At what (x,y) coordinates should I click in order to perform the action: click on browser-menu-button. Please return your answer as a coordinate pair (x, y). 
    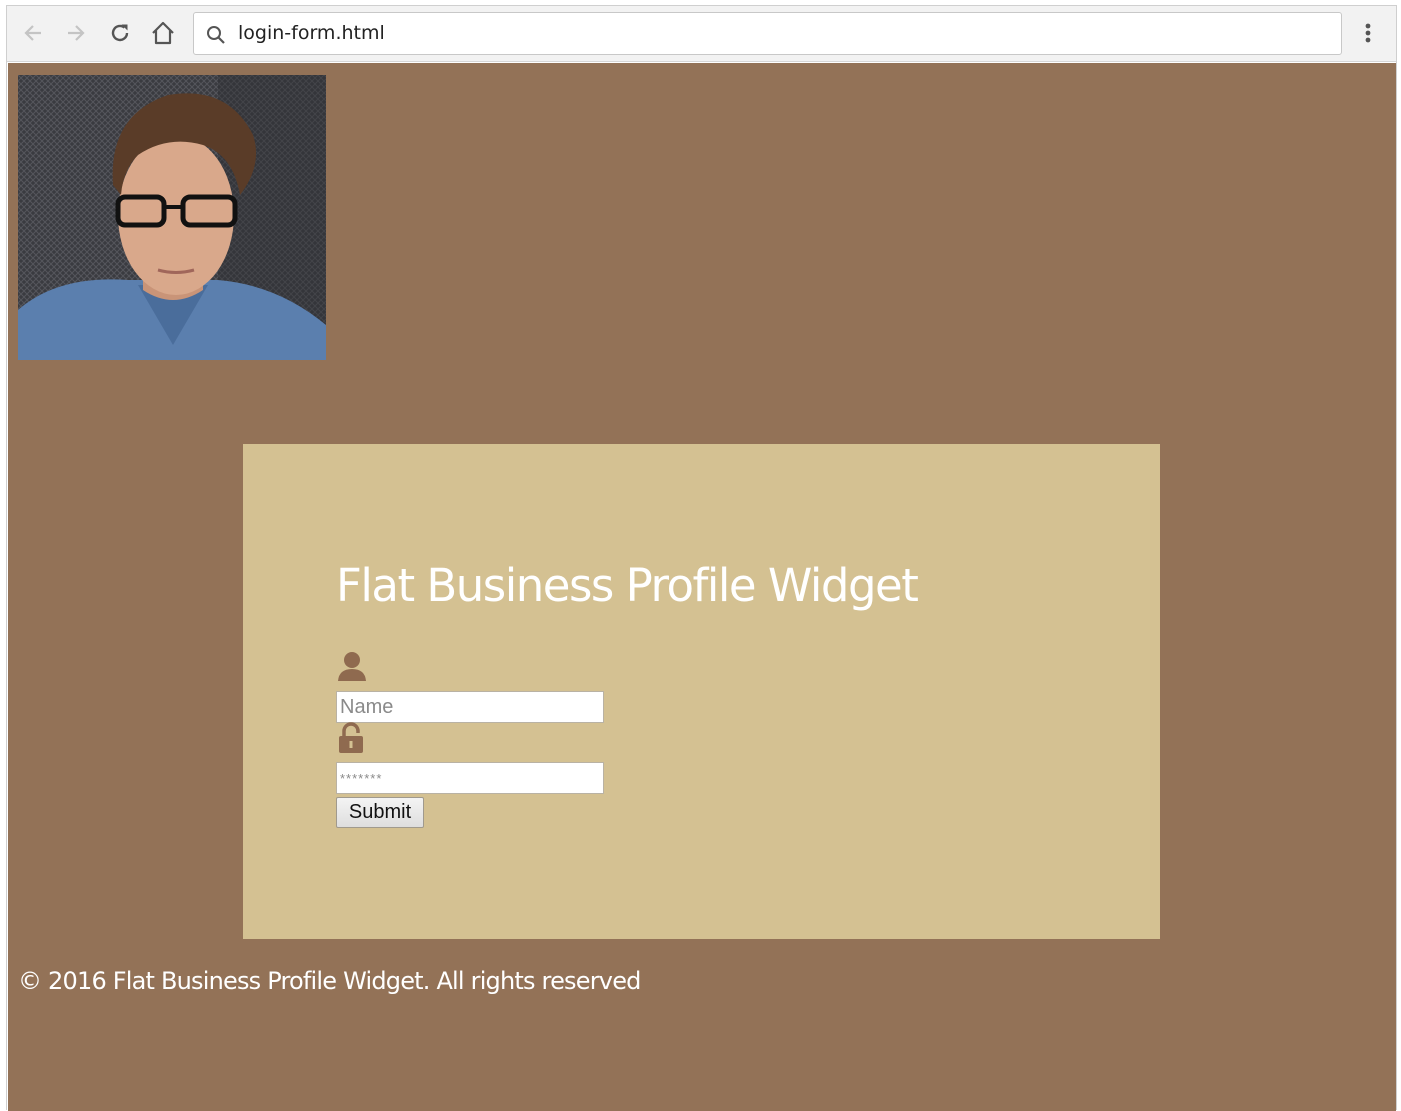
    Looking at the image, I should click on (1368, 33).